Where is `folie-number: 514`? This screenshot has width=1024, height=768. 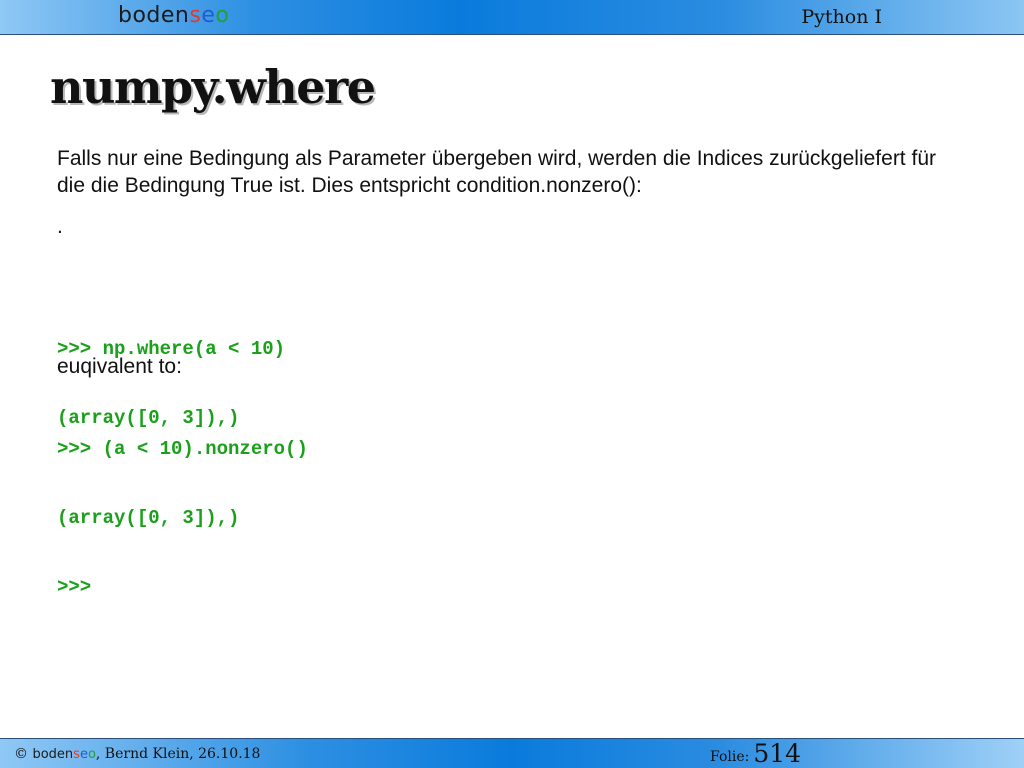
folie-number: 514 is located at coordinates (777, 753).